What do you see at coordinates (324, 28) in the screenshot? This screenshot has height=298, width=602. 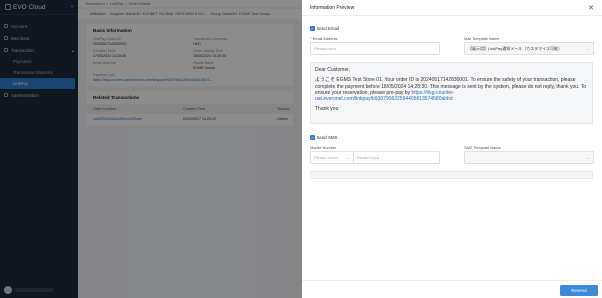 I see `send-email-checkbox: ✓ Send Email` at bounding box center [324, 28].